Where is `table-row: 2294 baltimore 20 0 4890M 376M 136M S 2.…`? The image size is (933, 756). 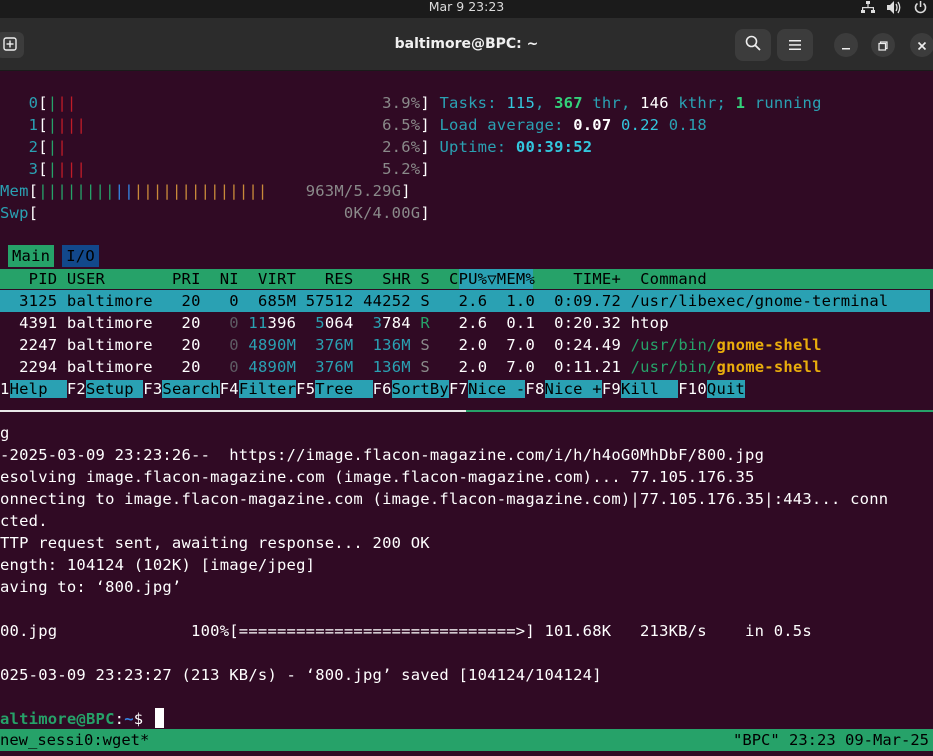
table-row: 2294 baltimore 20 0 4890M 376M 136M S 2.… is located at coordinates (411, 367).